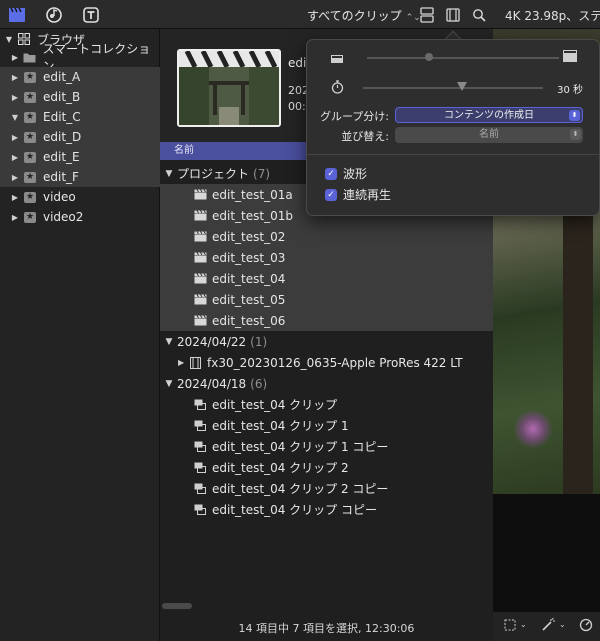 The height and width of the screenshot is (641, 600). I want to click on list-item: edit_test_04 クリップ 1, so click(326, 425).